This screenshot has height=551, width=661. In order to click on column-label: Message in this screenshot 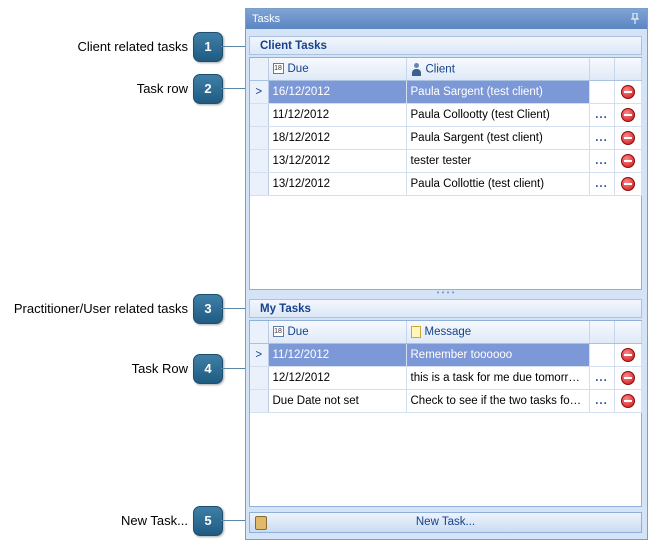, I will do `click(448, 332)`.